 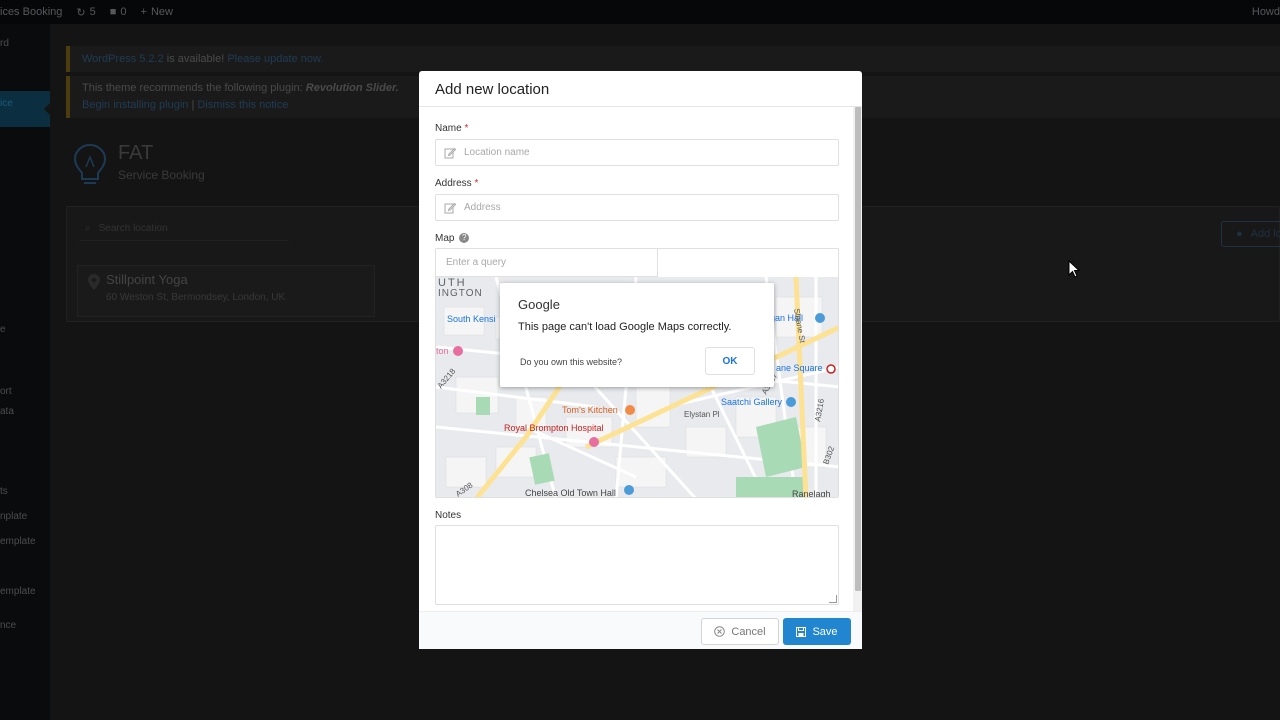 What do you see at coordinates (242, 105) in the screenshot?
I see `dismiss-notice-link: Dismiss this notice` at bounding box center [242, 105].